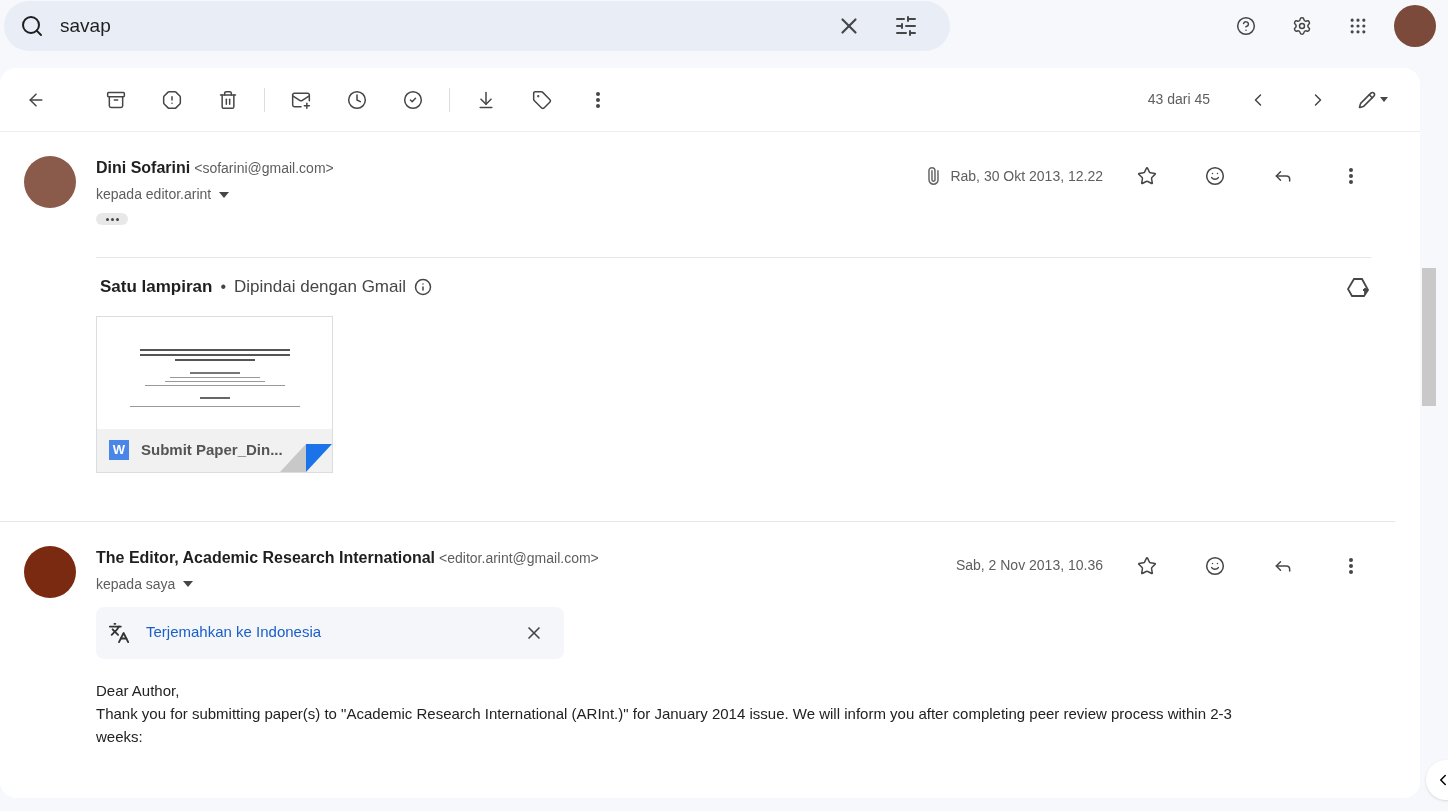  I want to click on input-tools-button, so click(1373, 99).